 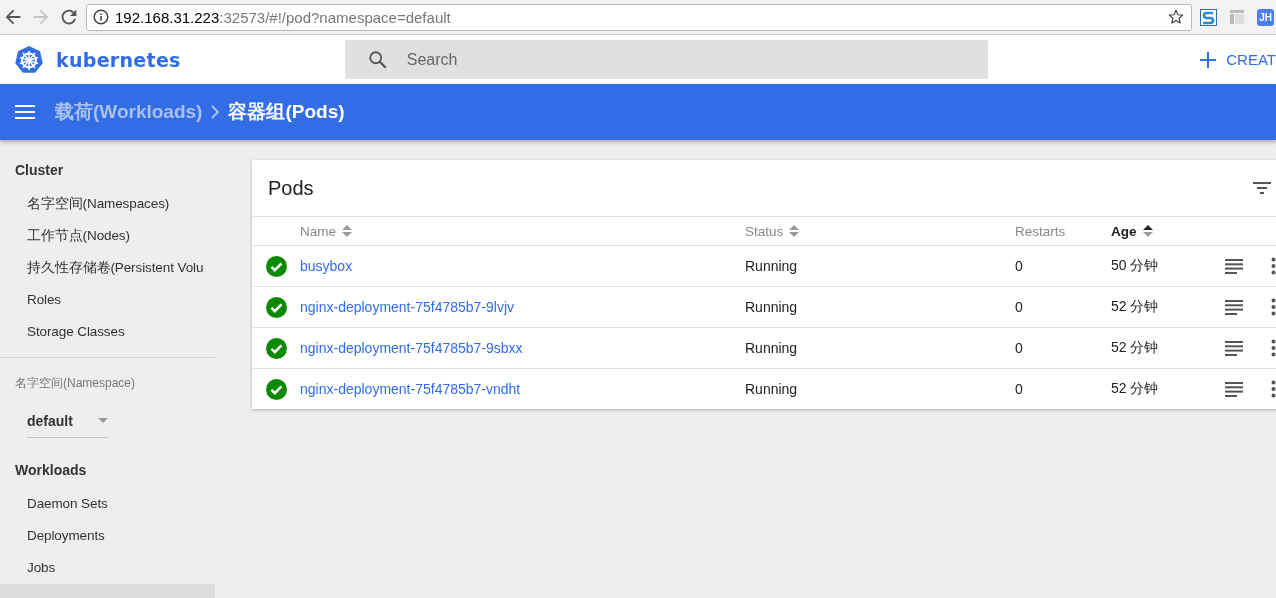 What do you see at coordinates (522, 348) in the screenshot?
I see `pod-name-link: nginx-deployment-75f4785b7-9sbxx` at bounding box center [522, 348].